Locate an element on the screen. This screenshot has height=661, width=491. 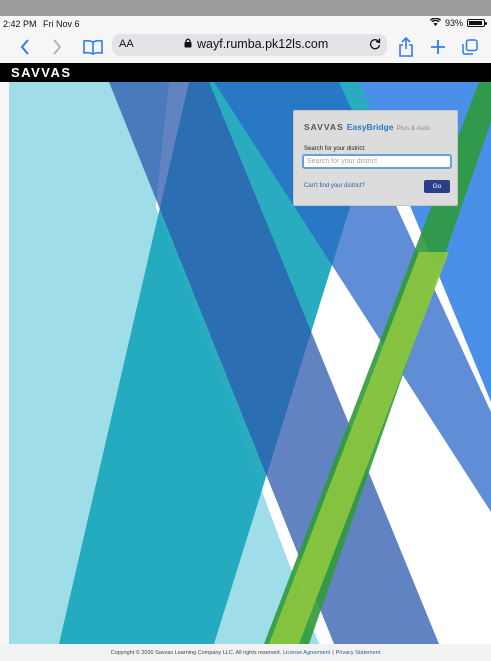
battery-percent: 93% is located at coordinates (453, 23).